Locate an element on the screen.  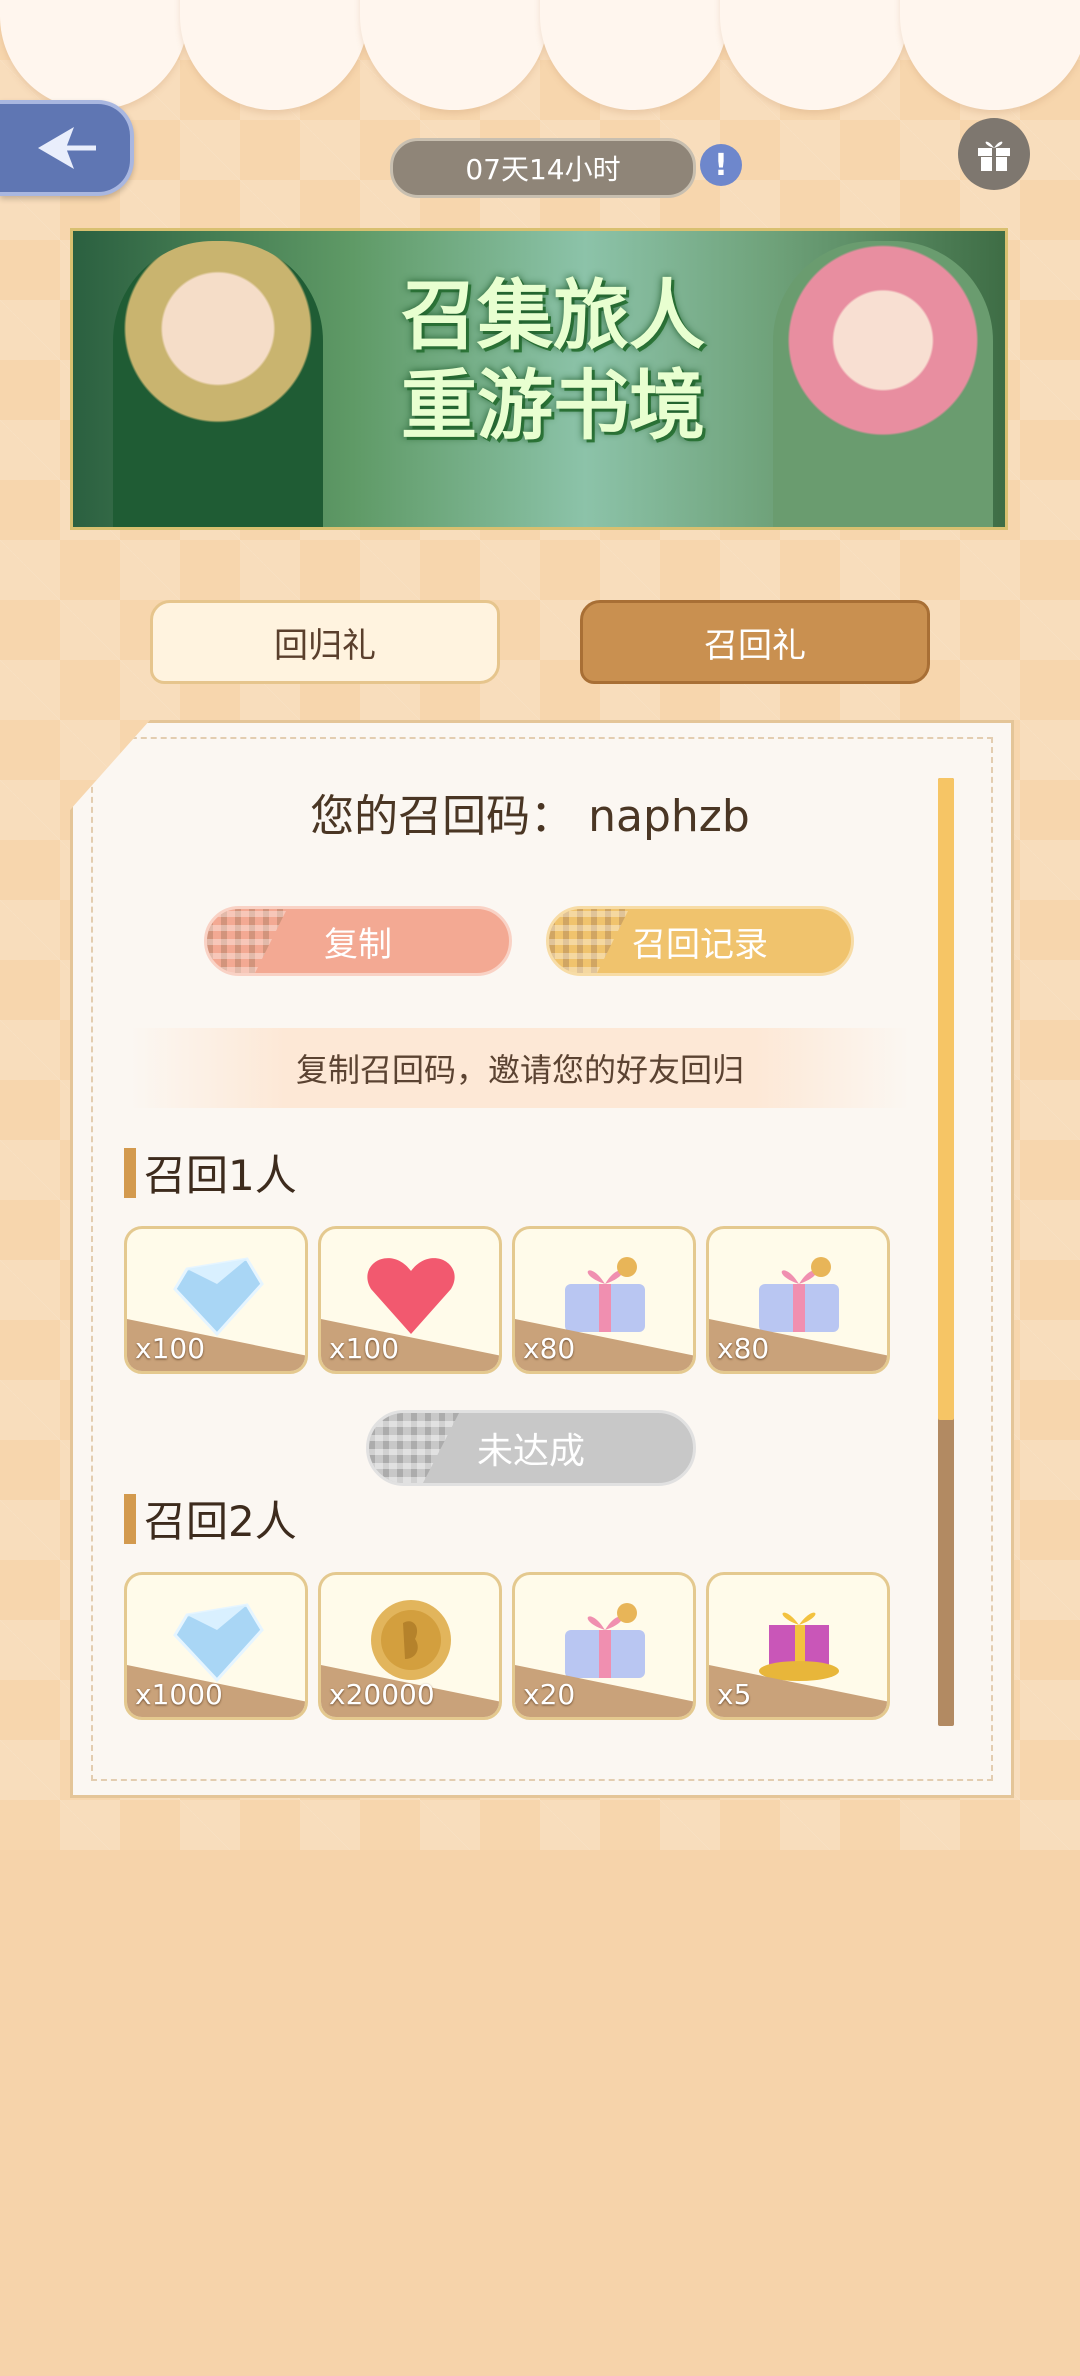
section-title-text: 召回1人 is located at coordinates (220, 1175).